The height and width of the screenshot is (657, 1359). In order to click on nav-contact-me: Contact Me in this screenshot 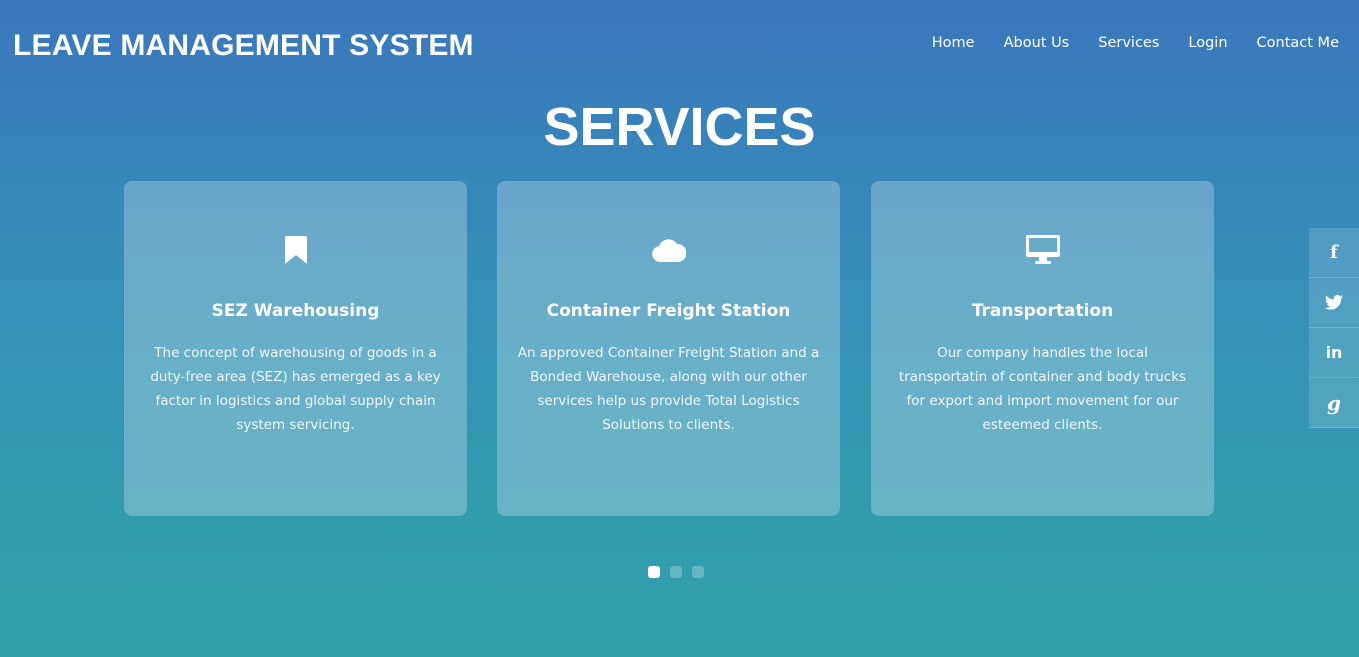, I will do `click(1298, 43)`.